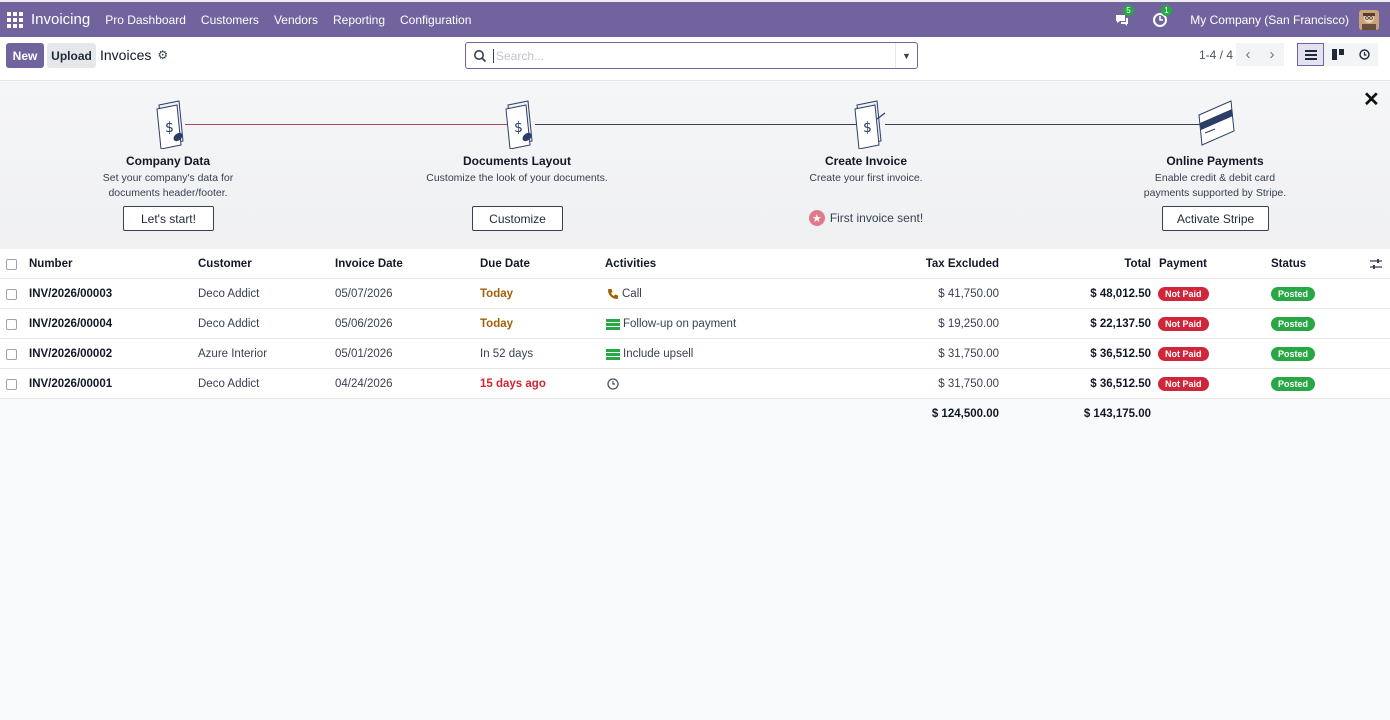 Image resolution: width=1390 pixels, height=720 pixels. What do you see at coordinates (480, 55) in the screenshot?
I see `search-icon` at bounding box center [480, 55].